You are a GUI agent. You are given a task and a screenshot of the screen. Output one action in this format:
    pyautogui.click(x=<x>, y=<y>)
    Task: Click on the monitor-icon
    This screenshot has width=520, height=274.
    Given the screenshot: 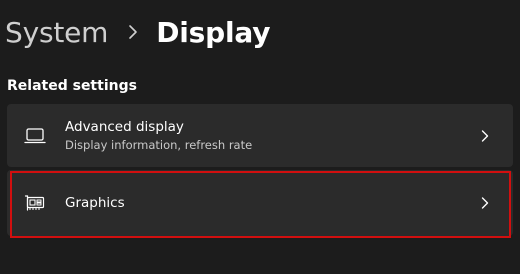 What is the action you would take?
    pyautogui.click(x=35, y=135)
    